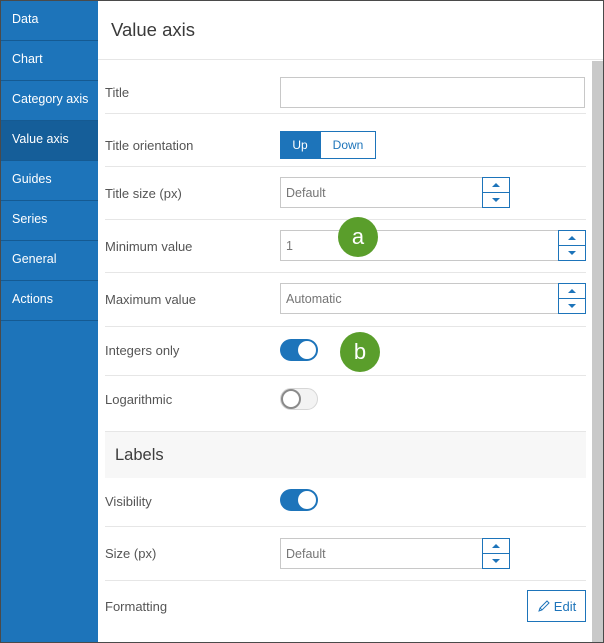 The width and height of the screenshot is (604, 643). What do you see at coordinates (345, 607) in the screenshot?
I see `formatting-row: Formatting Edit` at bounding box center [345, 607].